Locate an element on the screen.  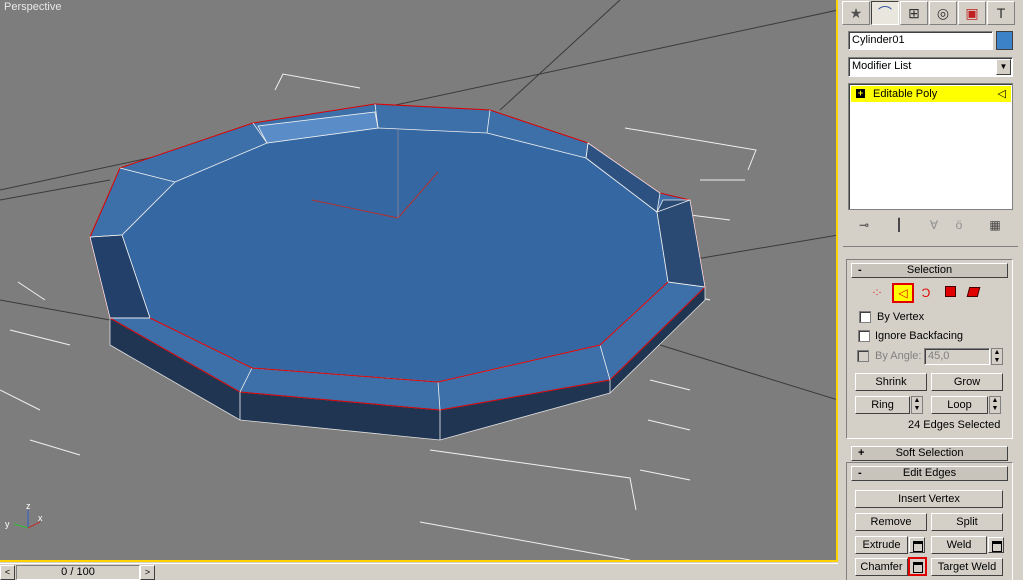
chamfer-button: Chamfer is located at coordinates (881, 567).